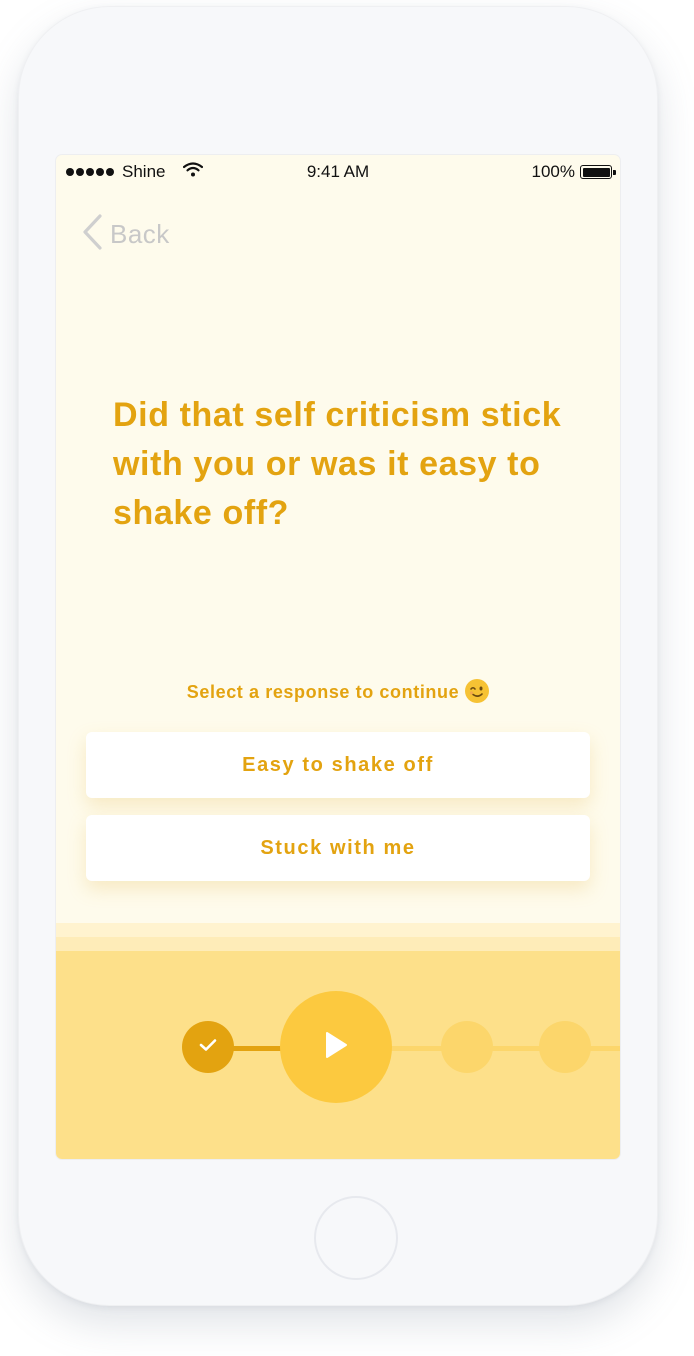 This screenshot has height=1356, width=694. I want to click on option-easy-to-shake-off: Easy to shake off, so click(338, 765).